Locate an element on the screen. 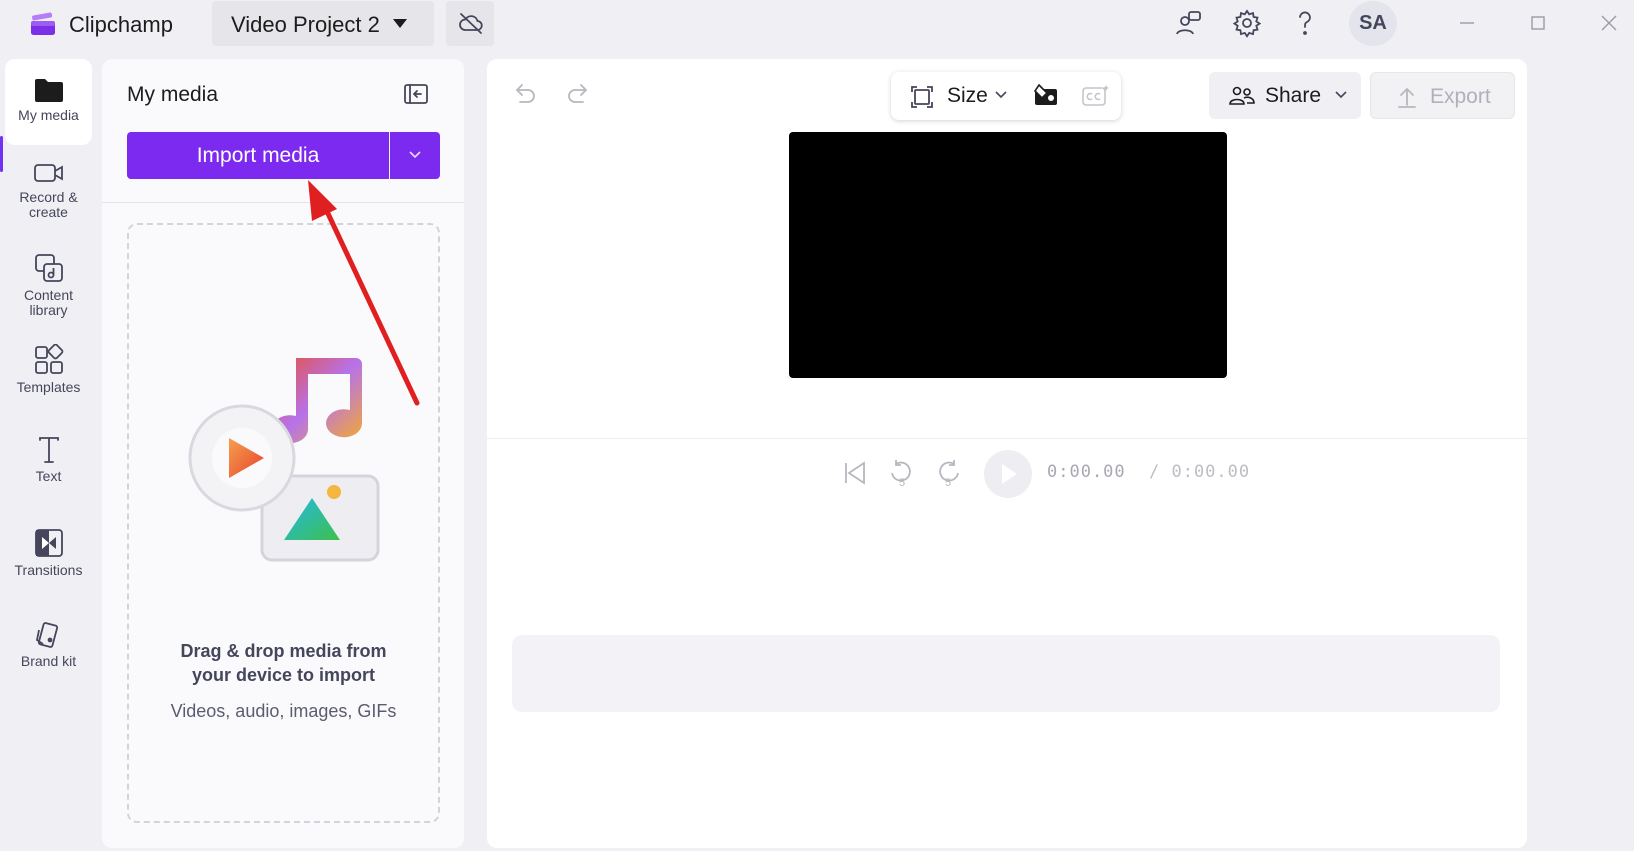 This screenshot has width=1634, height=851. current-time: 0:00.00 is located at coordinates (1086, 472).